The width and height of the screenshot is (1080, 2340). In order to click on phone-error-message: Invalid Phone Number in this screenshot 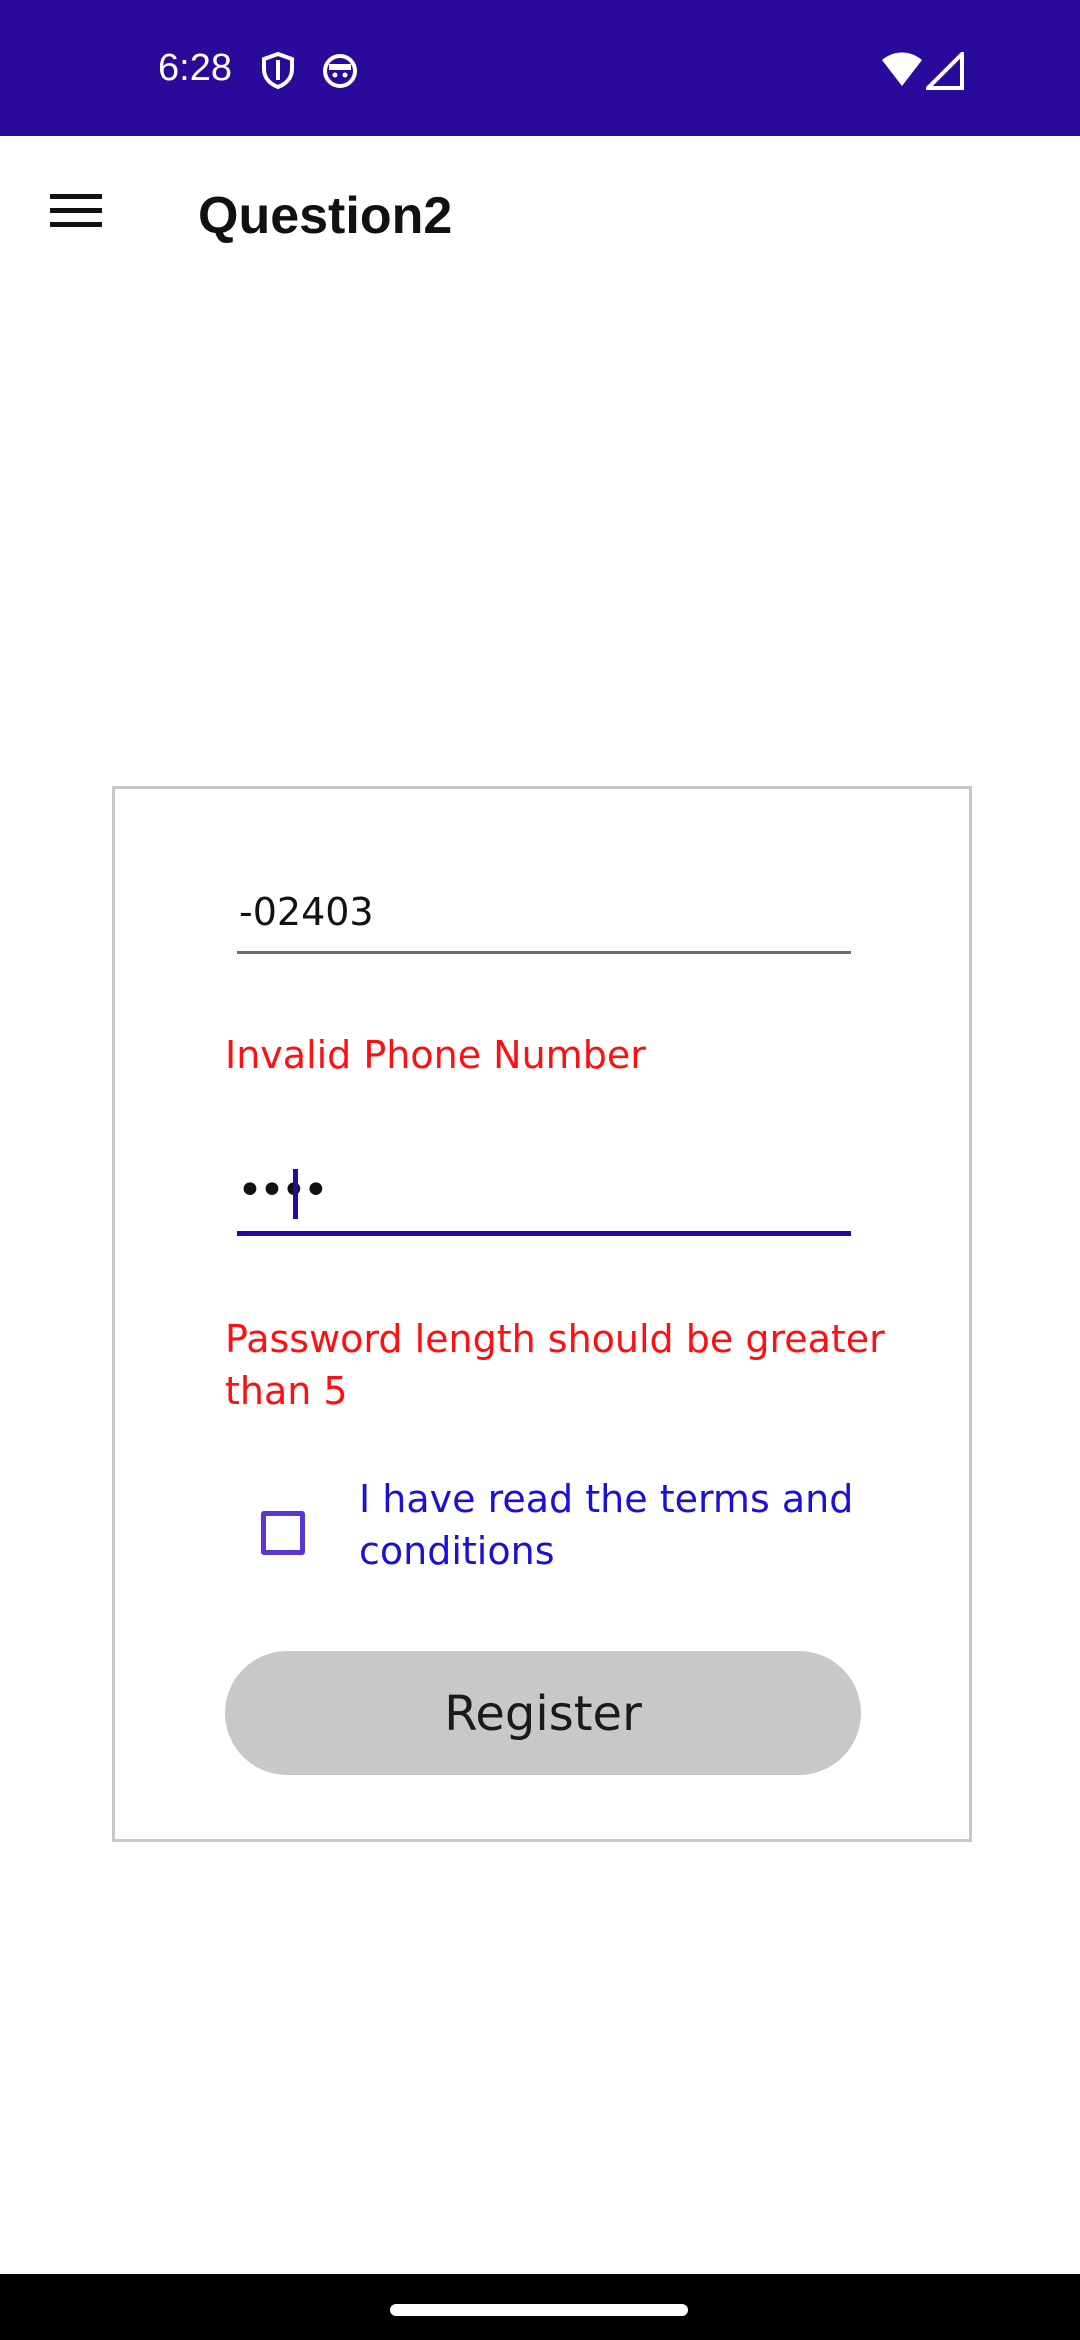, I will do `click(435, 1055)`.